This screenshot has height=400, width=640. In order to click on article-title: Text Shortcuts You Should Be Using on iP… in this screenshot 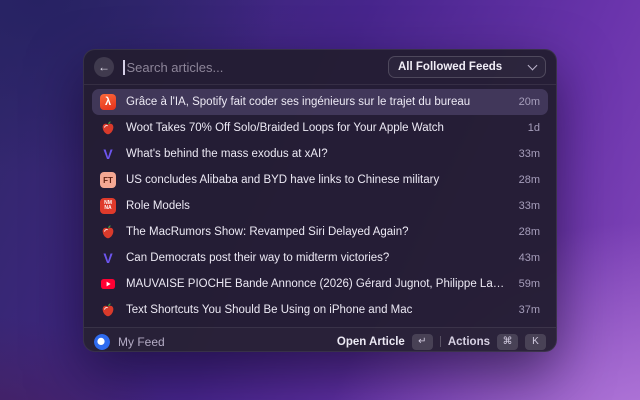, I will do `click(269, 310)`.